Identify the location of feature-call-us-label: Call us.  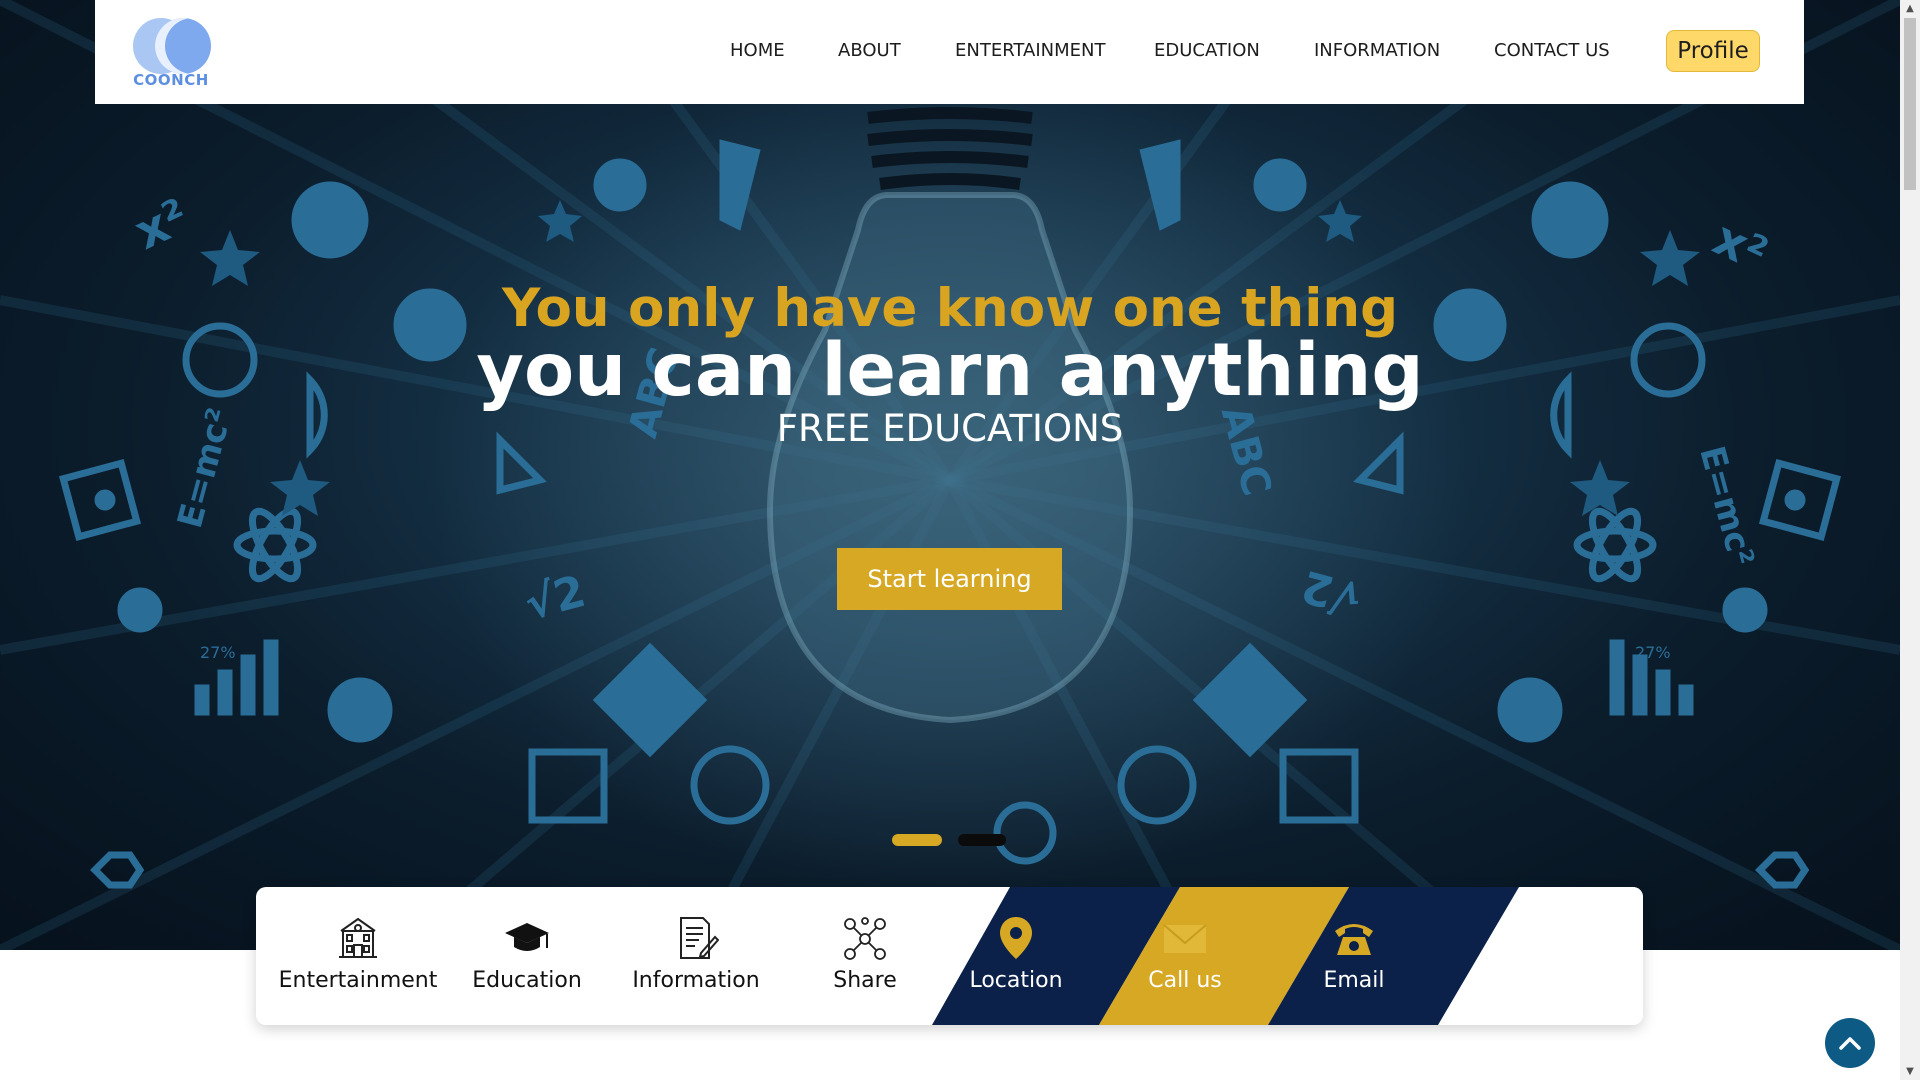
(1185, 980).